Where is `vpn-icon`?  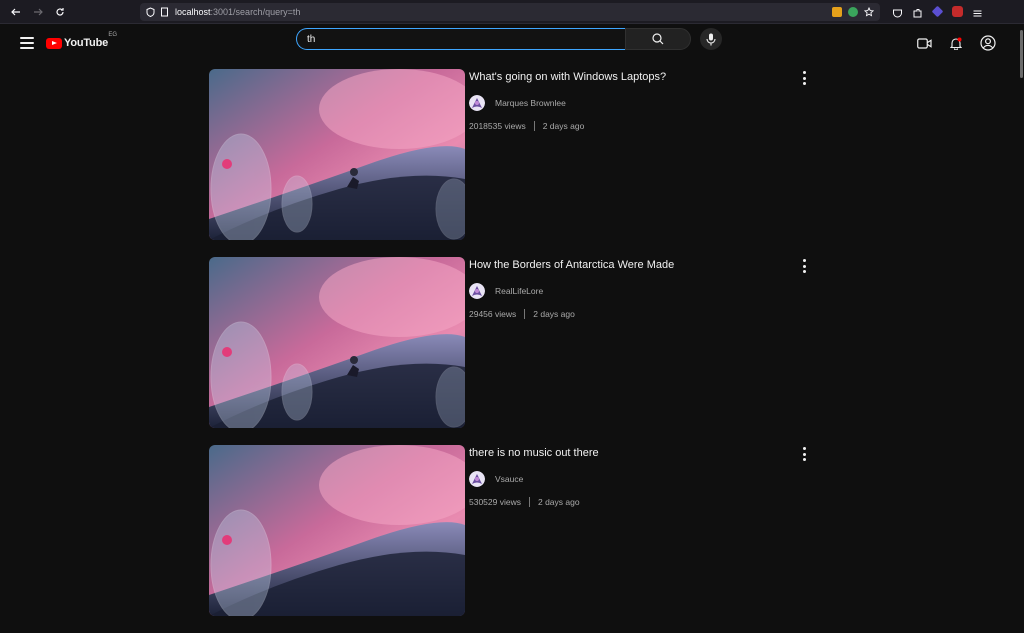 vpn-icon is located at coordinates (937, 11).